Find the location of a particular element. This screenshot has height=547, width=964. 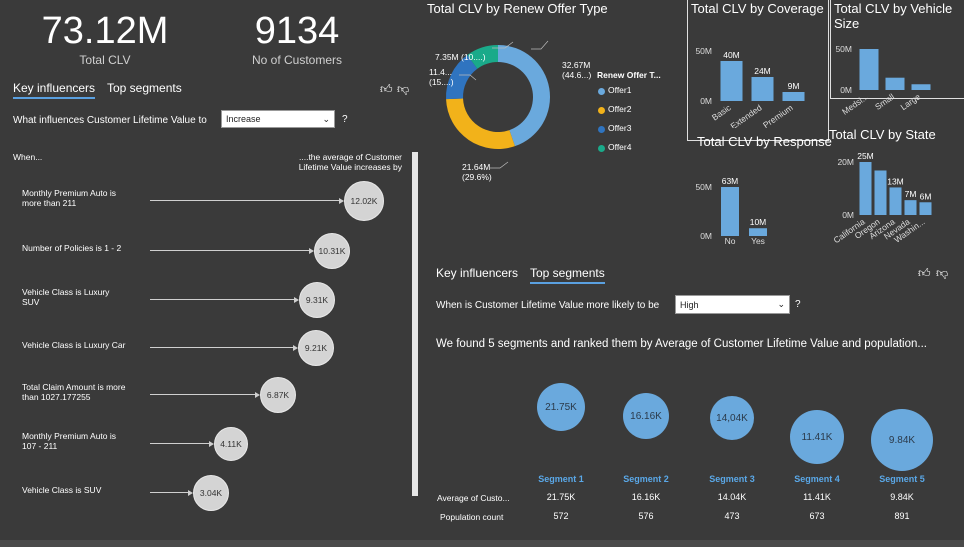

influencer-label-line2: 107 - 211 is located at coordinates (40, 446).